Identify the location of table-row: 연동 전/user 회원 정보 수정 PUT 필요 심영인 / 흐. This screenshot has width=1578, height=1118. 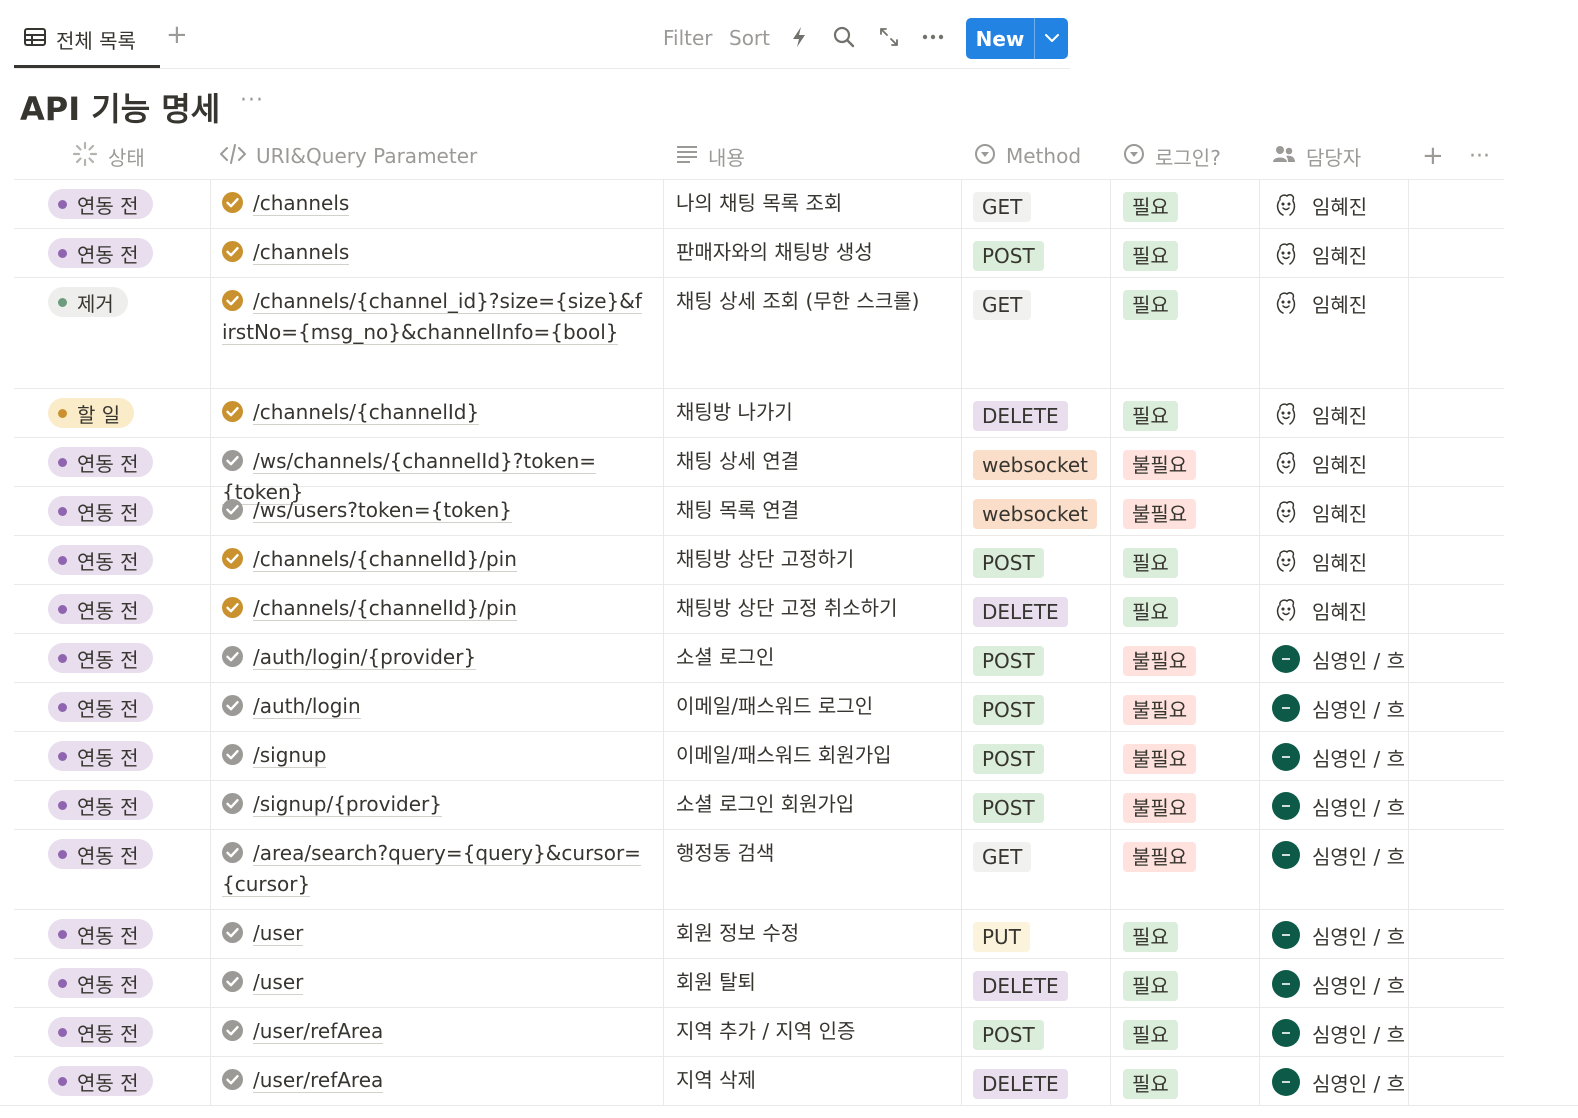
(789, 934).